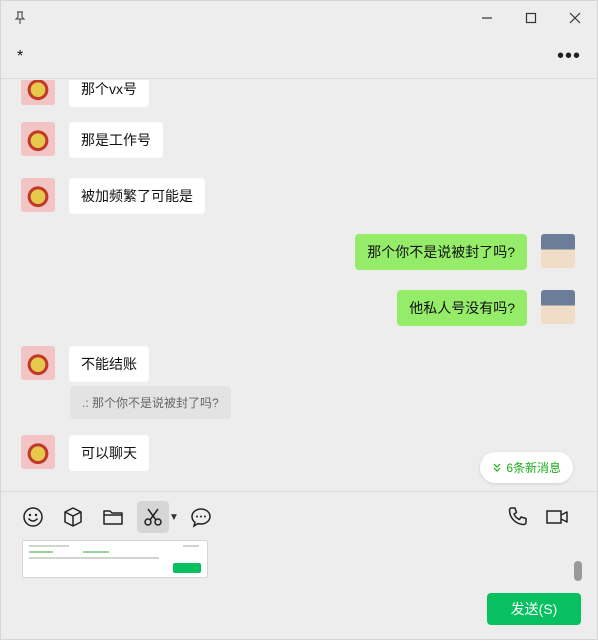  What do you see at coordinates (462, 308) in the screenshot?
I see `message-bubble: 他私人号没有吗?` at bounding box center [462, 308].